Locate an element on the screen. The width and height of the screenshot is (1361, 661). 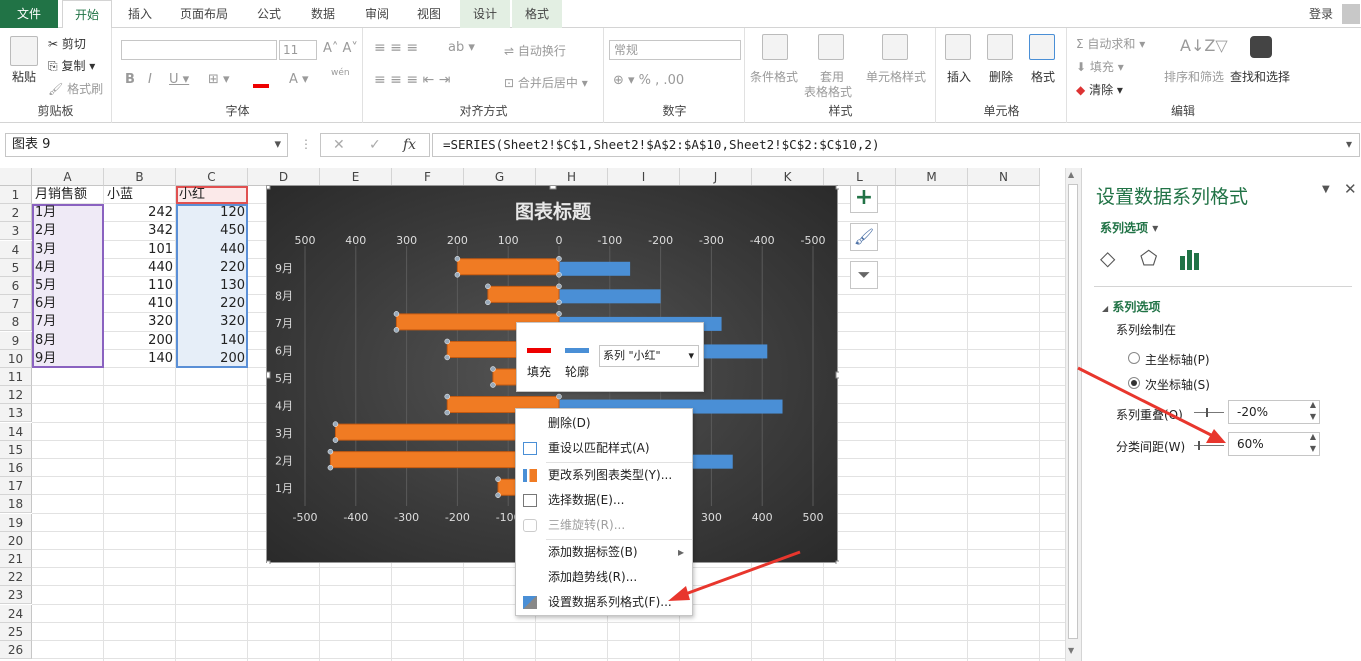
annotation-arrows is located at coordinates (947, 483).